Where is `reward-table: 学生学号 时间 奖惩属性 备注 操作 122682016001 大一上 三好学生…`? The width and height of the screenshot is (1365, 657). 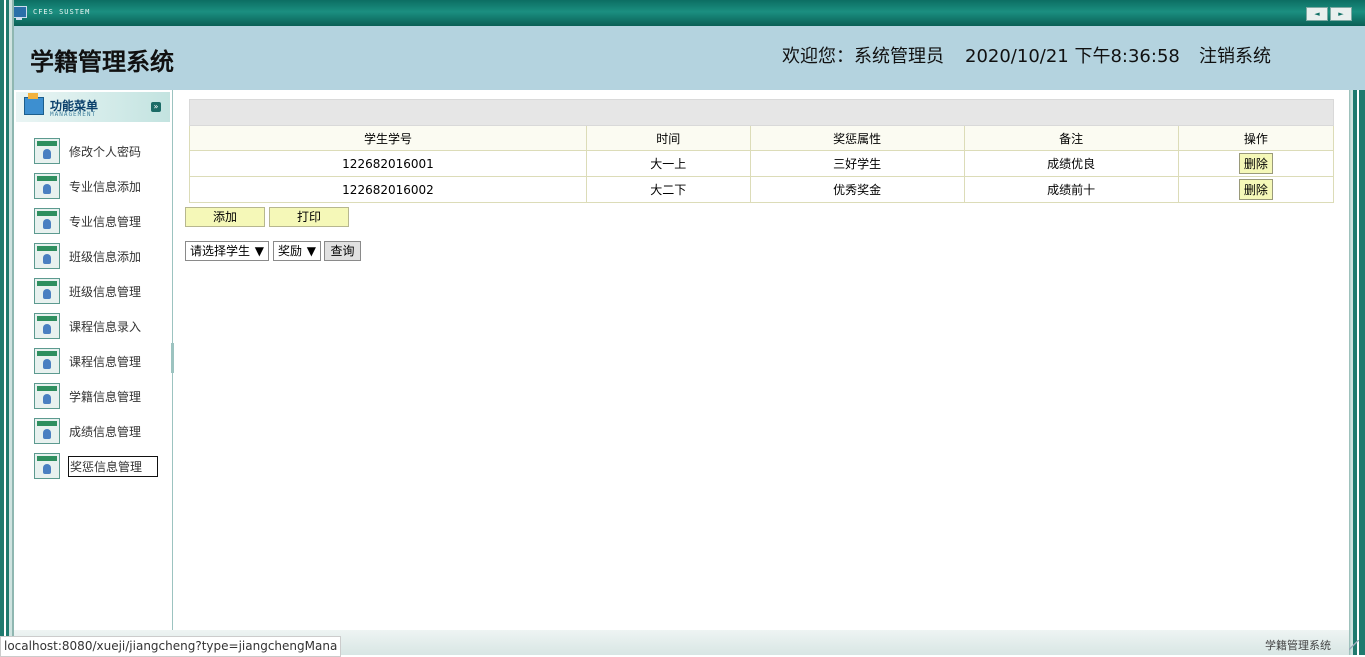
reward-table: 学生学号 时间 奖惩属性 备注 操作 122682016001 大一上 三好学生… is located at coordinates (762, 151).